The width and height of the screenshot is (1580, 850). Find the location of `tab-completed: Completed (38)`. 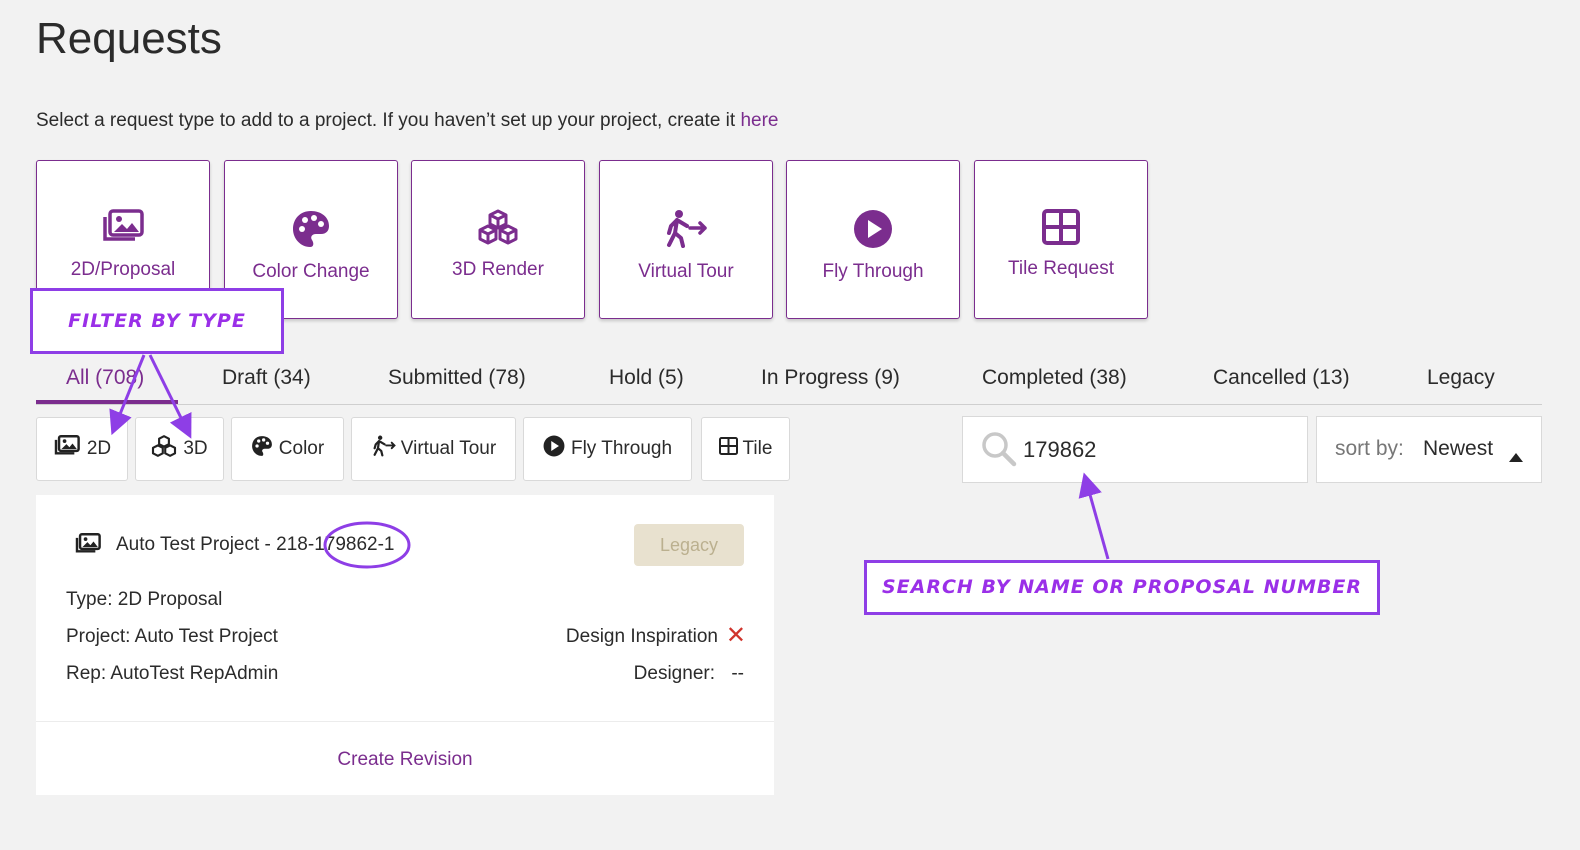

tab-completed: Completed (38) is located at coordinates (1054, 378).